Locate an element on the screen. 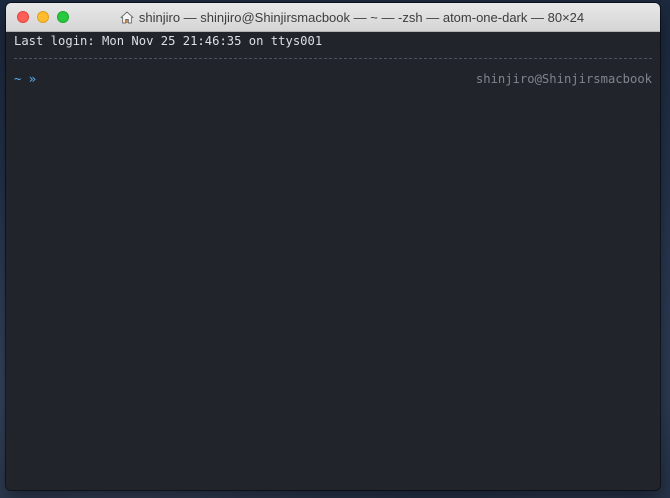 Image resolution: width=670 pixels, height=498 pixels. prompt-directory: ~ is located at coordinates (18, 79).